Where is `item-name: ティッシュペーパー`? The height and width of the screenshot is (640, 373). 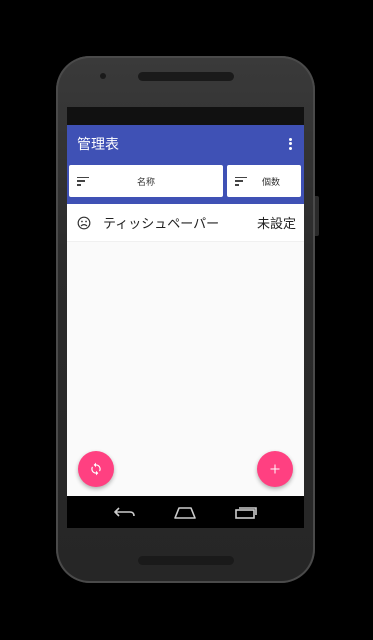 item-name: ティッシュペーパー is located at coordinates (161, 224).